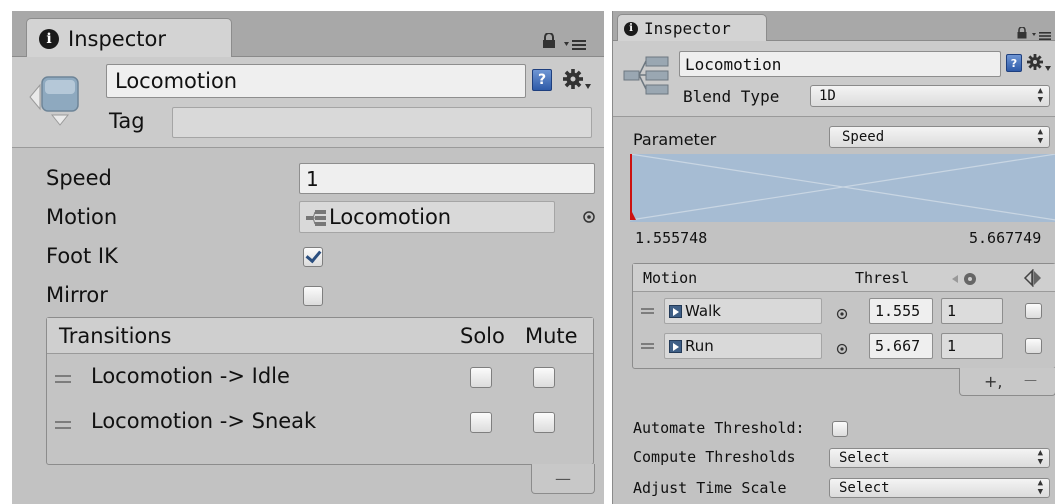 The height and width of the screenshot is (504, 1055). Describe the element at coordinates (703, 311) in the screenshot. I see `motion-clip-name: Walk` at that location.